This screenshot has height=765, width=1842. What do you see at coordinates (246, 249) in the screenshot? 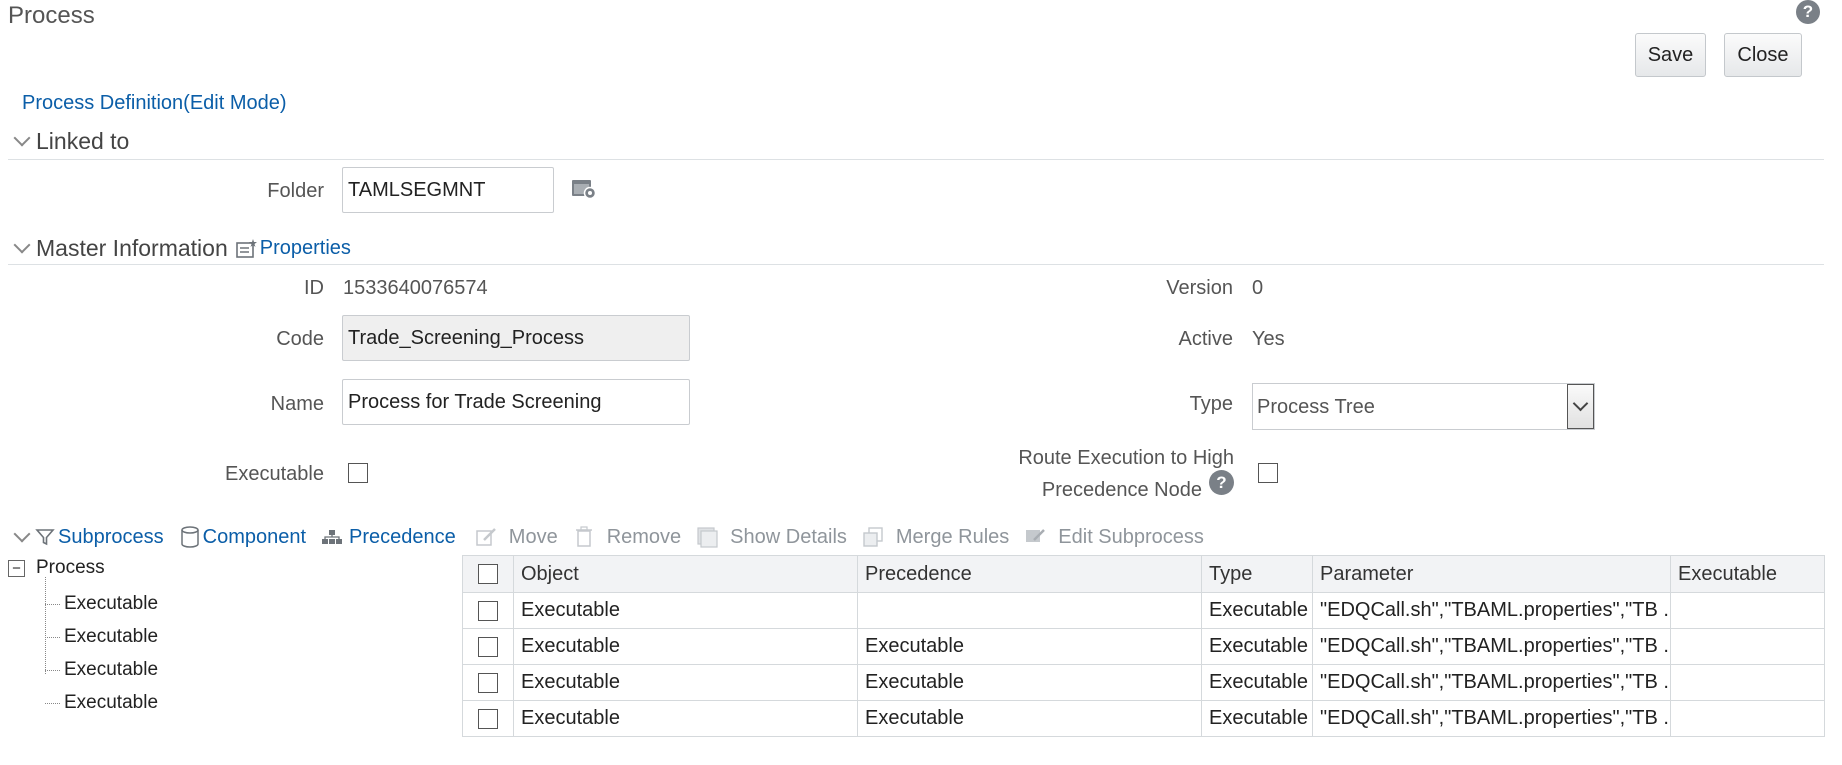
I see `properties-icon` at bounding box center [246, 249].